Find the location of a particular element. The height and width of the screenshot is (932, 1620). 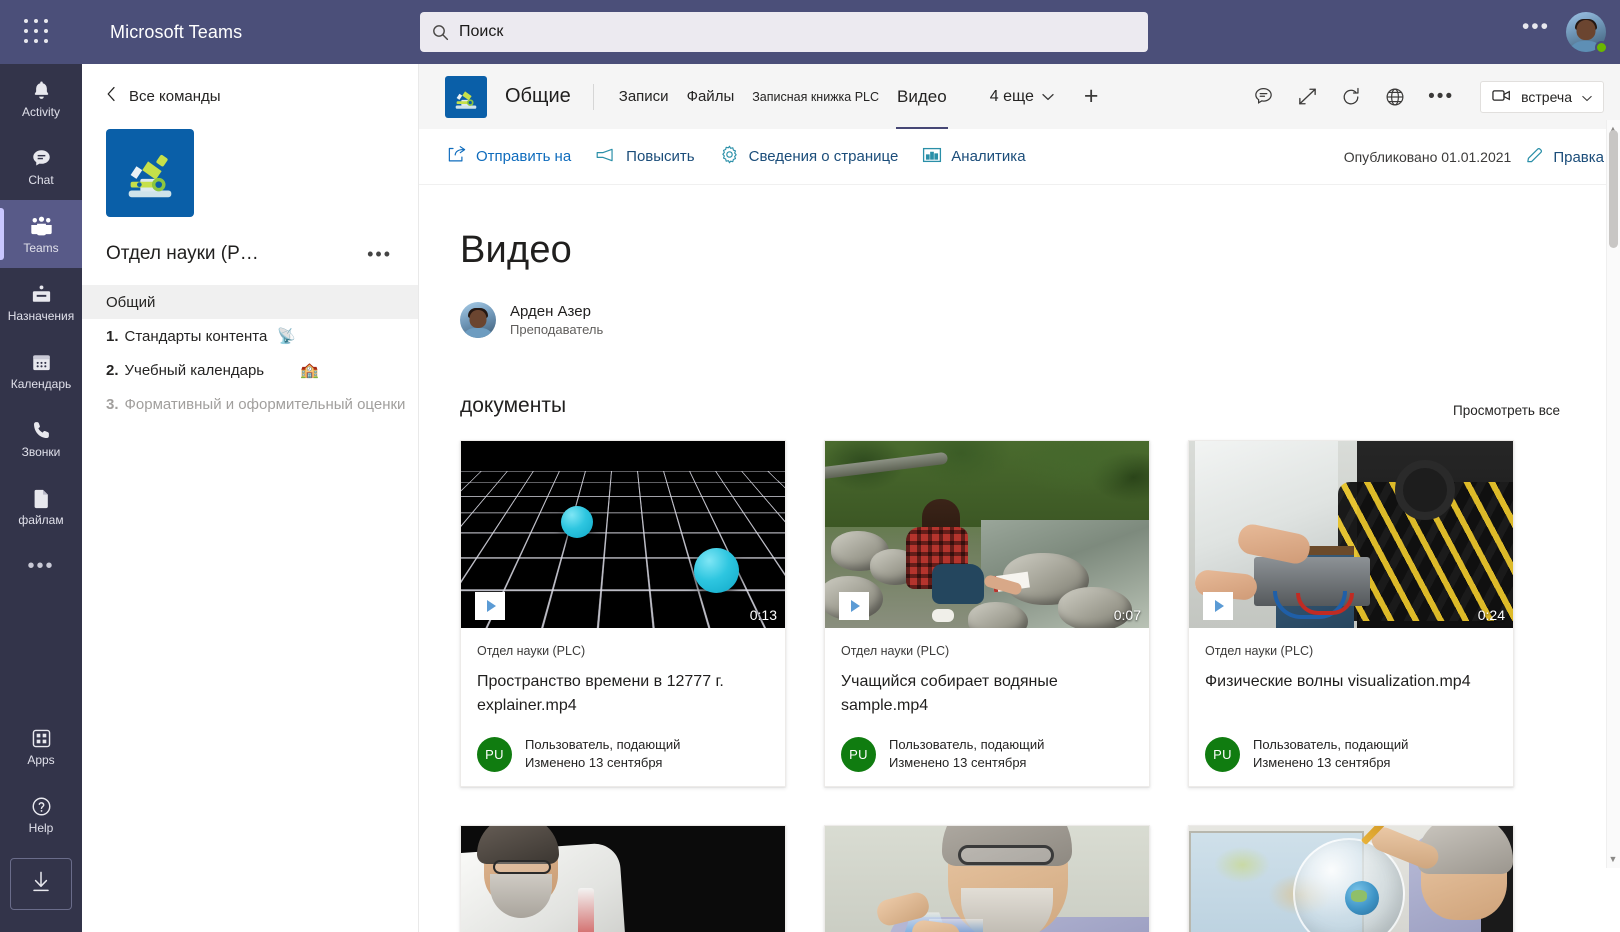

rail-item-chat: Chat is located at coordinates (41, 166).